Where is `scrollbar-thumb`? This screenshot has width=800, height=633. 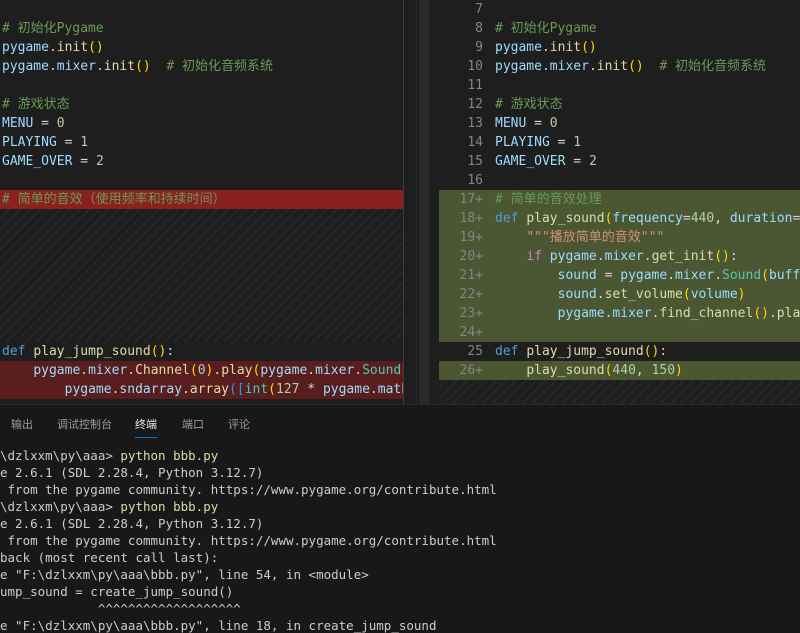 scrollbar-thumb is located at coordinates (424, 202).